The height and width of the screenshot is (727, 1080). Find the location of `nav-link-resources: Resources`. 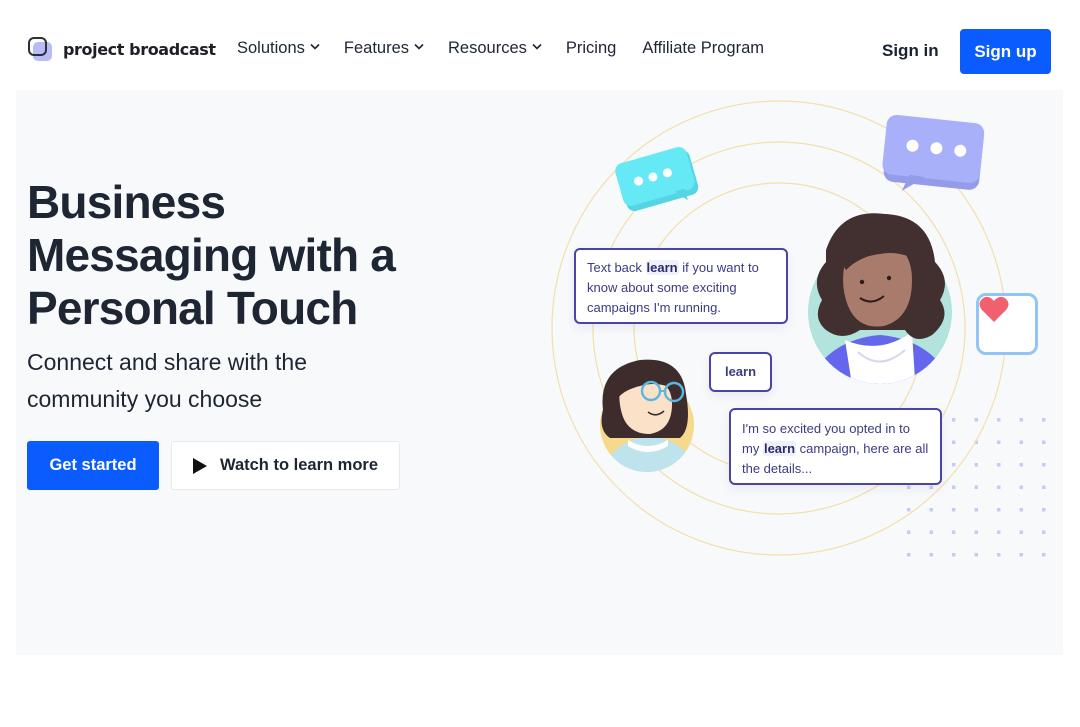

nav-link-resources: Resources is located at coordinates (495, 48).